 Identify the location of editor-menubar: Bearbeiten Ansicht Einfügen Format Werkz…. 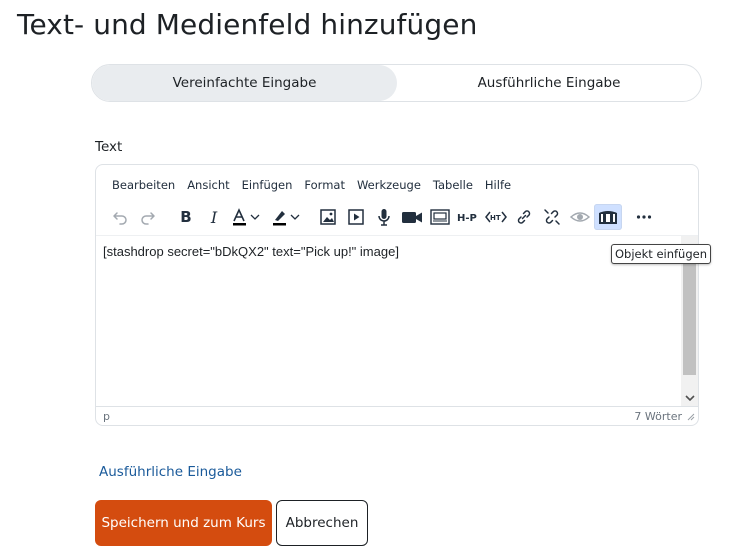
(311, 185).